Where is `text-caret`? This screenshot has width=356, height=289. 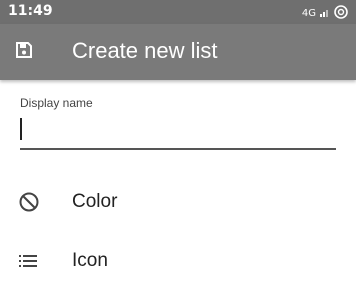 text-caret is located at coordinates (21, 129).